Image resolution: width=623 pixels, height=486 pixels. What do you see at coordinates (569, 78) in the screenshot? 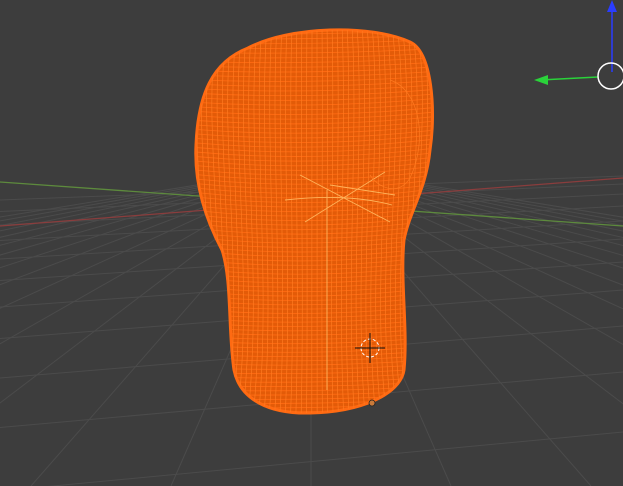
I see `y-axis-line-gizmo` at bounding box center [569, 78].